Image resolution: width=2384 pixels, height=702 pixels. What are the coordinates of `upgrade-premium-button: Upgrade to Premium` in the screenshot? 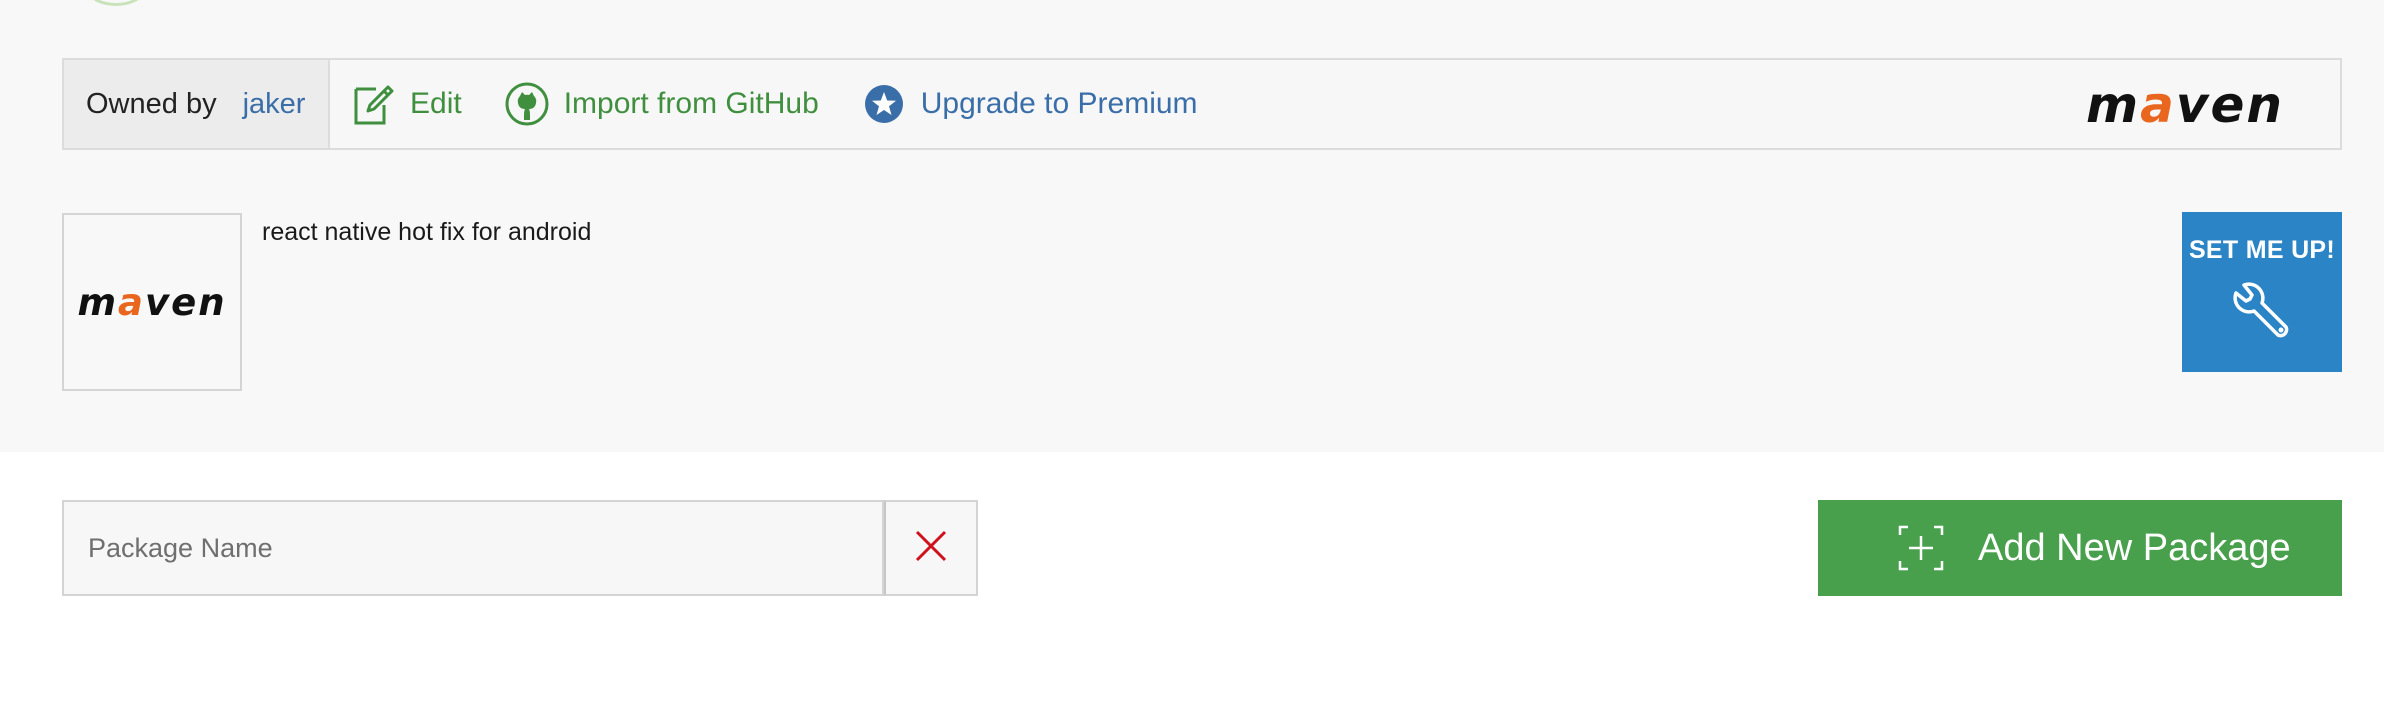 It's located at (1029, 104).